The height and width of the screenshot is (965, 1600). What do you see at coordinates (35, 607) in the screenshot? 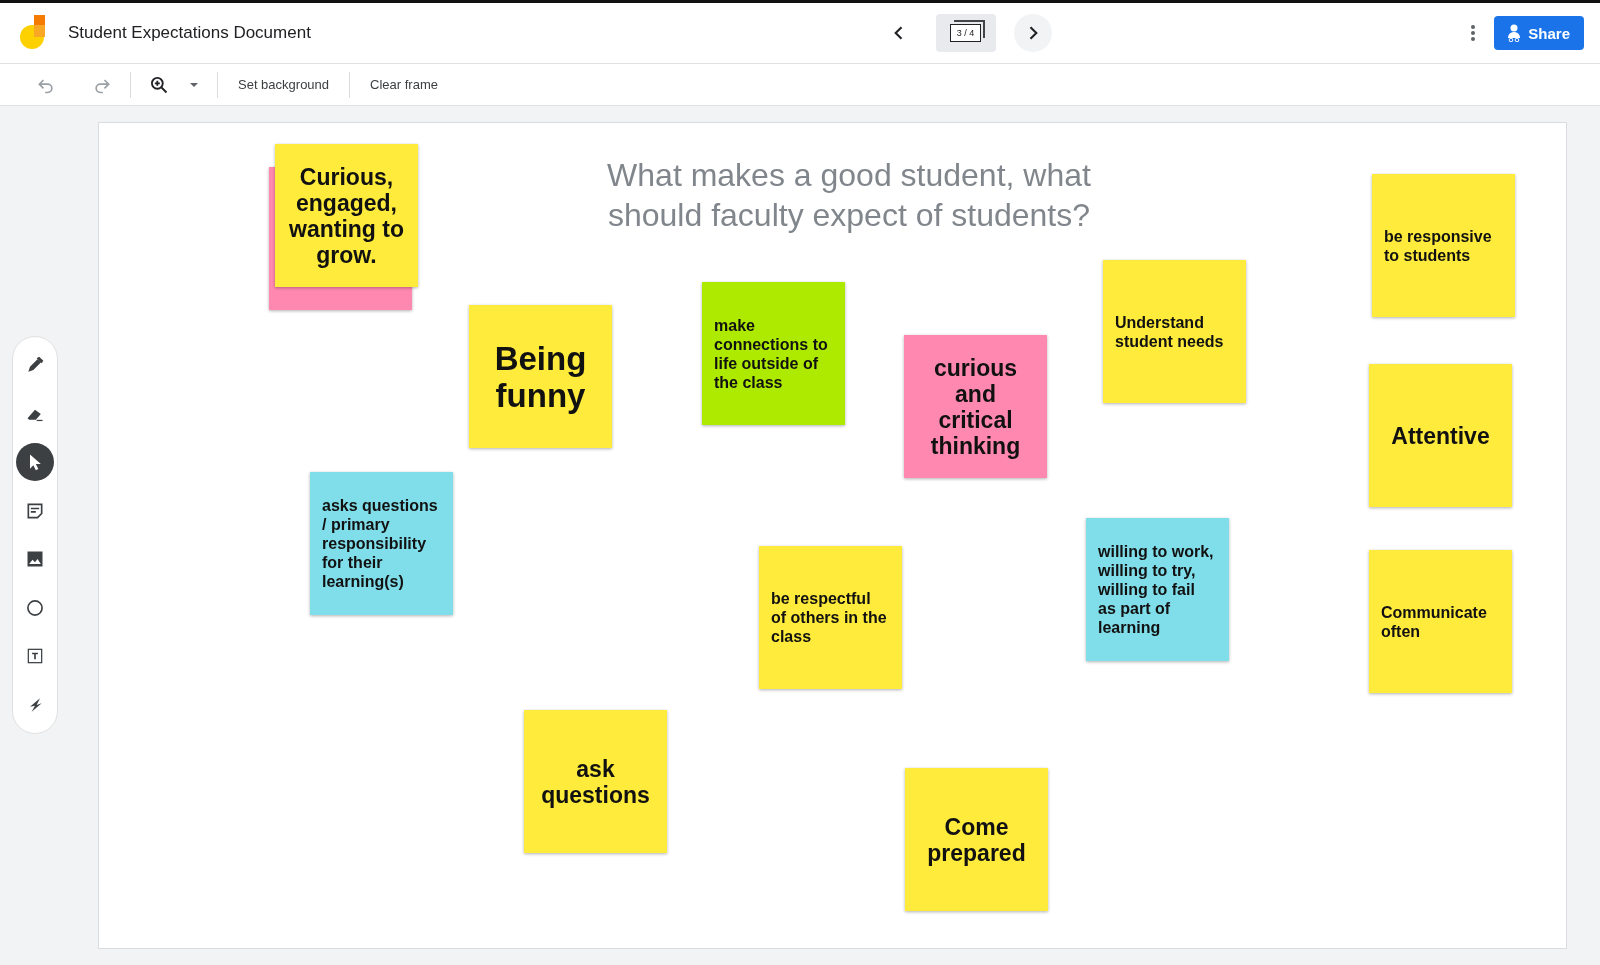
I see `circle-icon` at bounding box center [35, 607].